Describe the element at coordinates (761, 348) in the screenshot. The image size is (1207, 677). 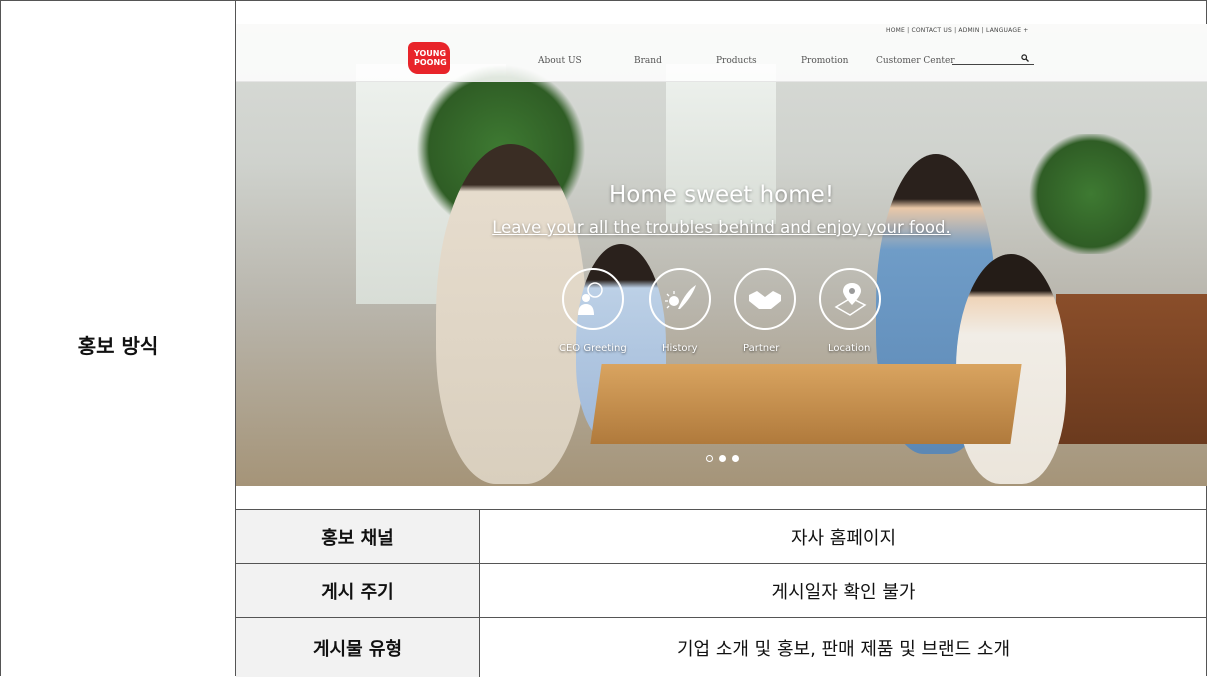
I see `partner-label: Partner` at that location.